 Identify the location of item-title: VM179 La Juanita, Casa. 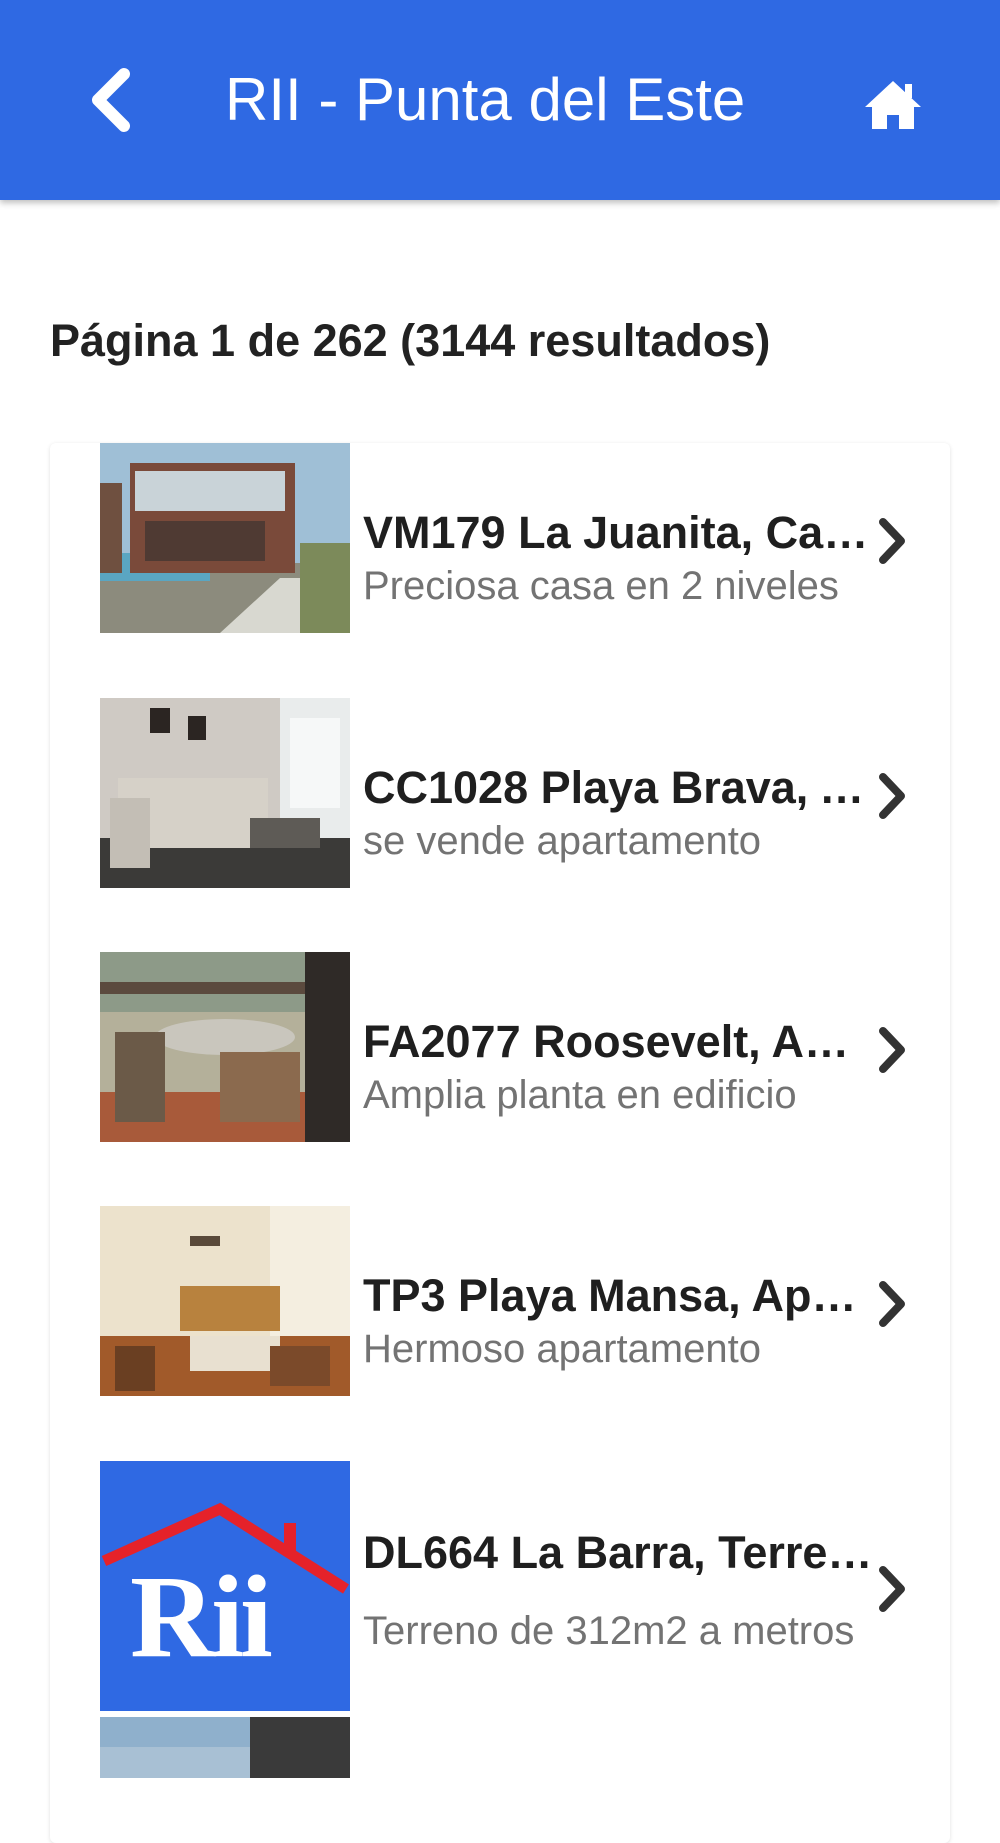
(618, 532).